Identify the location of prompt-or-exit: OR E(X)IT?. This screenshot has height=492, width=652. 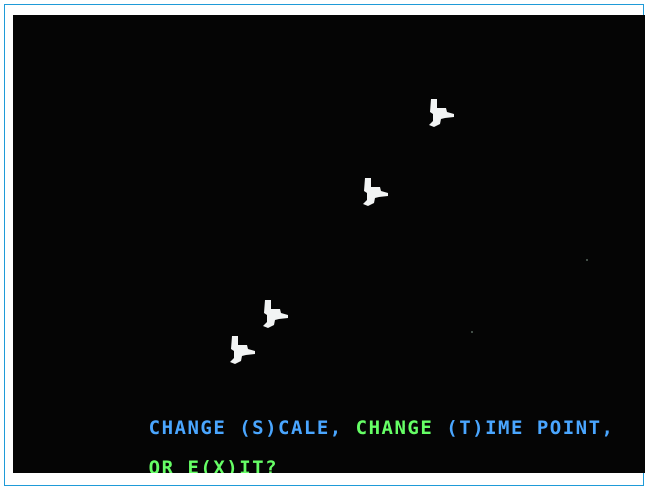
(213, 465).